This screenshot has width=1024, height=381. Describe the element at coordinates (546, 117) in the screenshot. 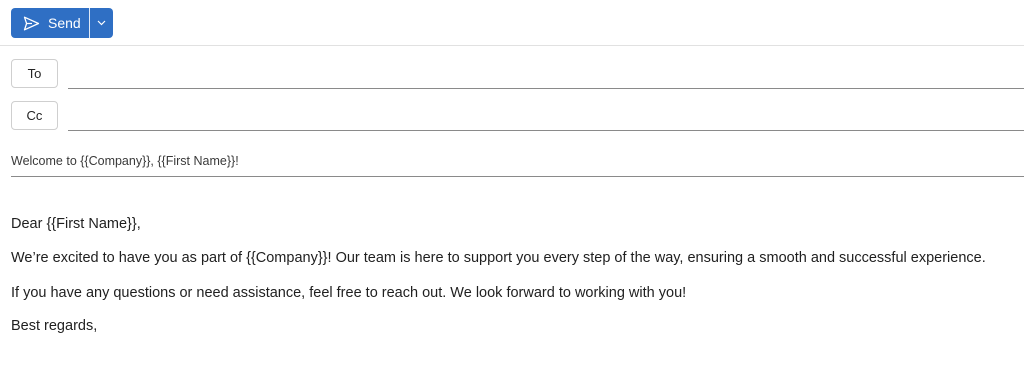

I see `cc-field` at that location.